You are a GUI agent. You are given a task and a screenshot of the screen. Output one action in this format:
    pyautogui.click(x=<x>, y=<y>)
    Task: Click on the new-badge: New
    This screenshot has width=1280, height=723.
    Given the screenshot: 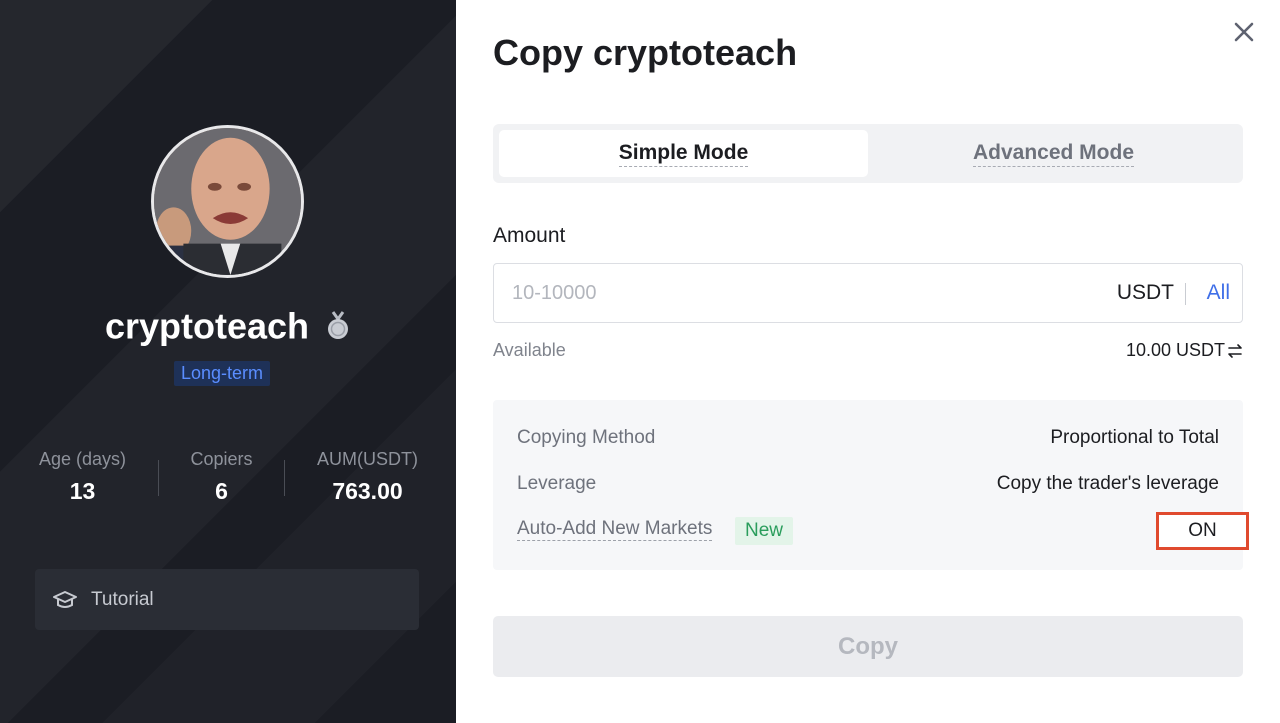 What is the action you would take?
    pyautogui.click(x=764, y=531)
    